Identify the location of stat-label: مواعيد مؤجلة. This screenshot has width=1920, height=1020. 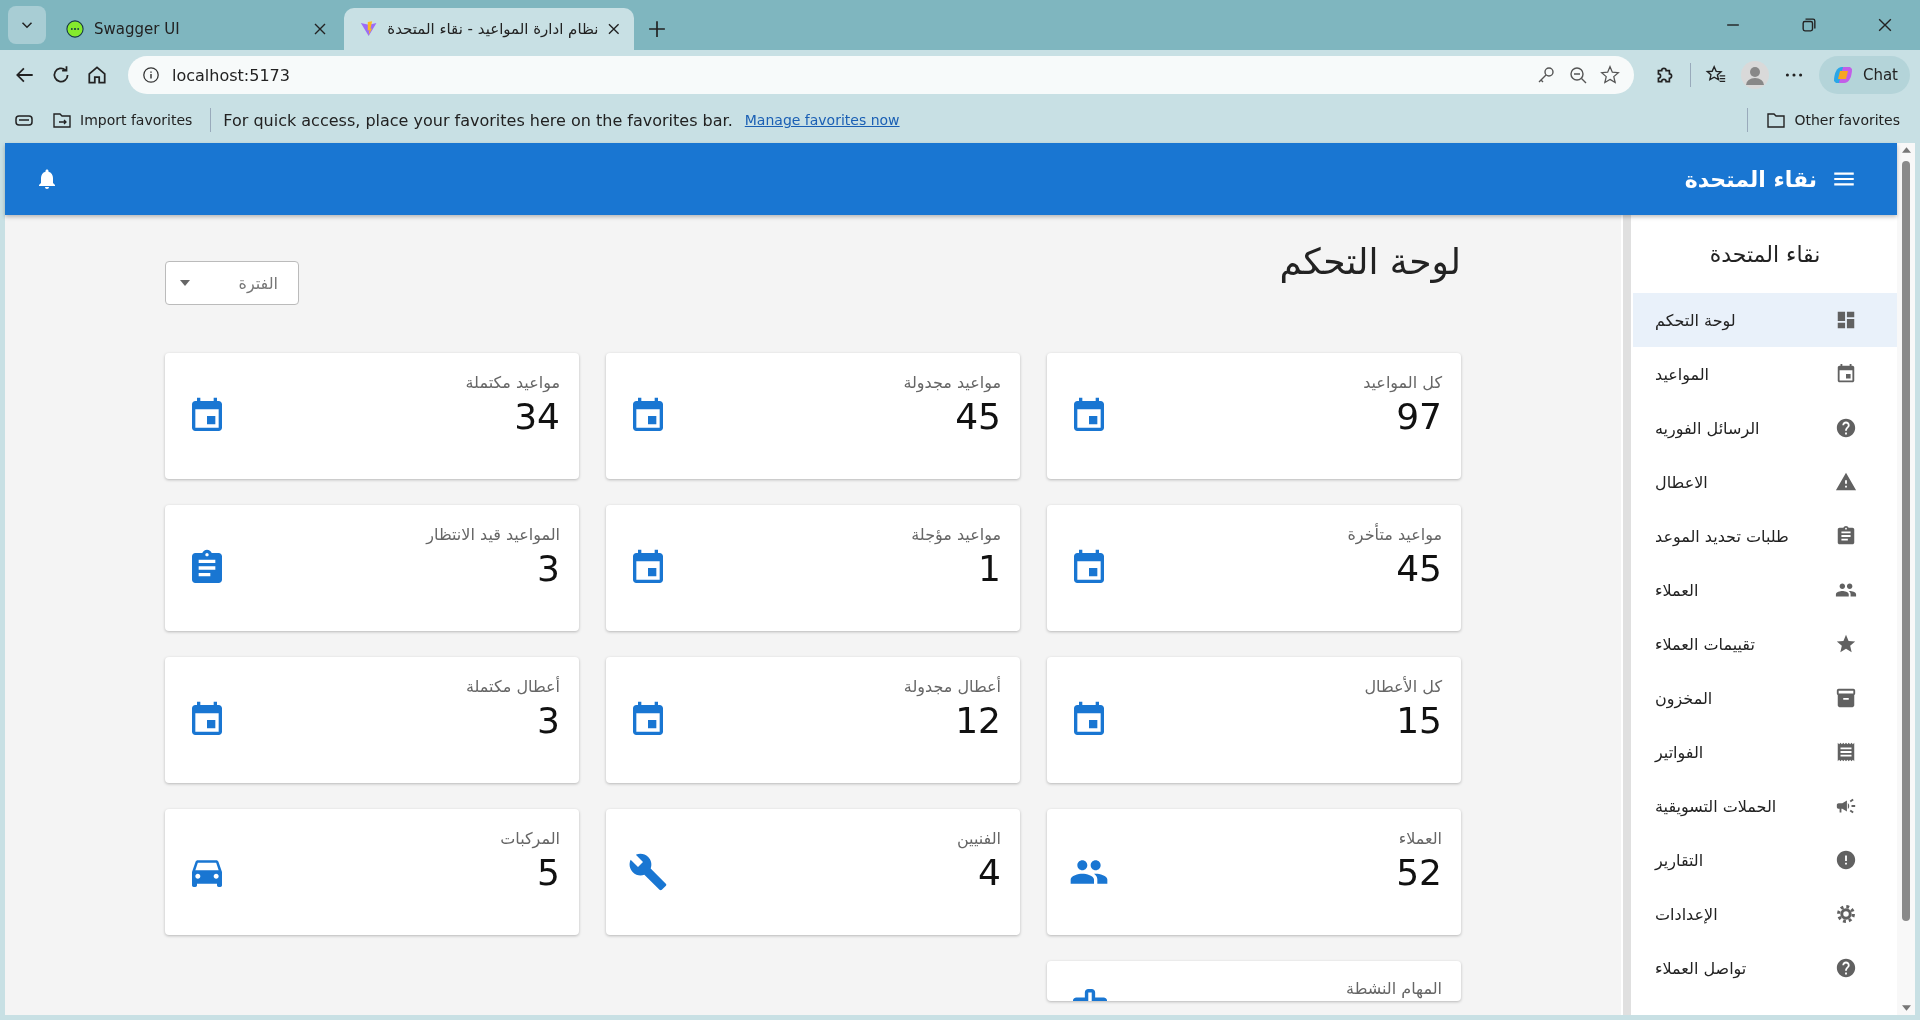
(956, 534).